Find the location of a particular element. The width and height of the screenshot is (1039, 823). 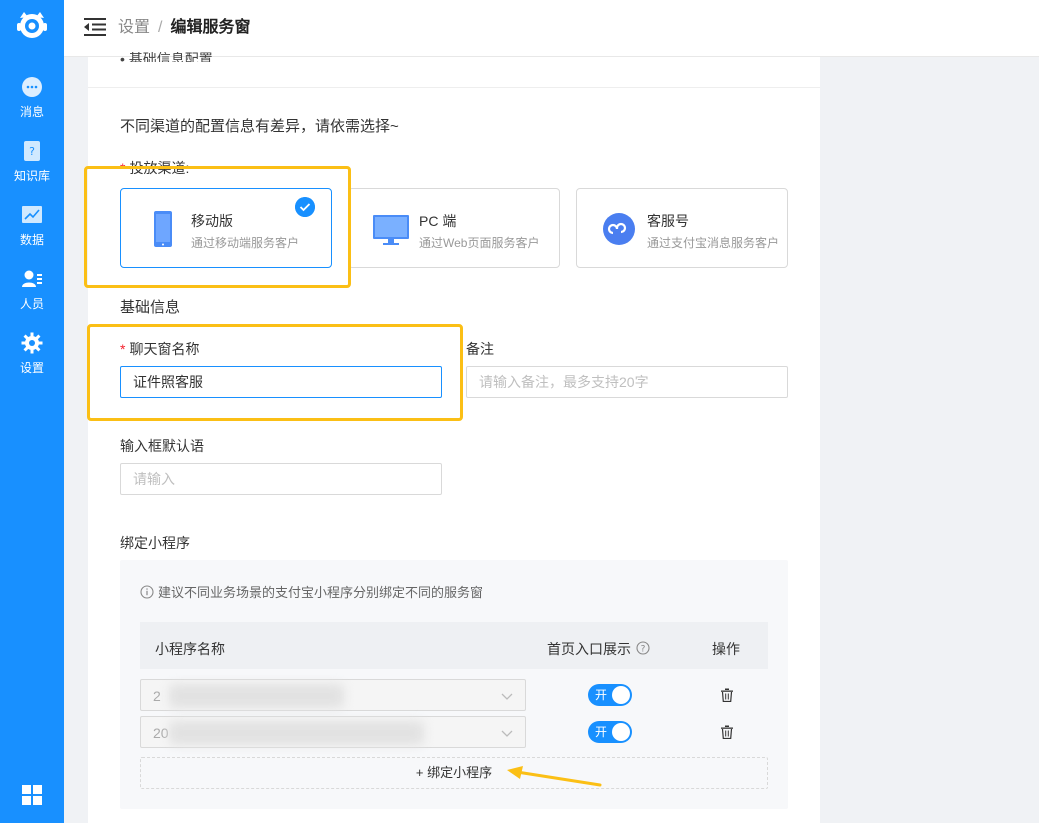

remark-input is located at coordinates (627, 382).